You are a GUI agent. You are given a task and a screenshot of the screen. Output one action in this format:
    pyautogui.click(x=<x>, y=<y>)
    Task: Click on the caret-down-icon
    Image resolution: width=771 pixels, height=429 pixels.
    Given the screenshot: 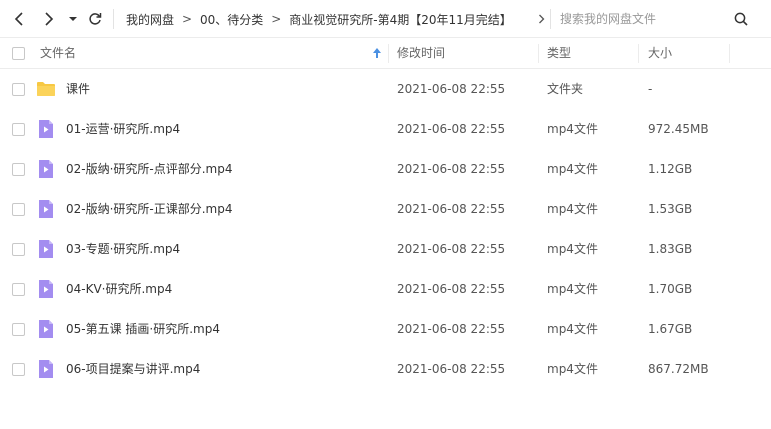 What is the action you would take?
    pyautogui.click(x=73, y=19)
    